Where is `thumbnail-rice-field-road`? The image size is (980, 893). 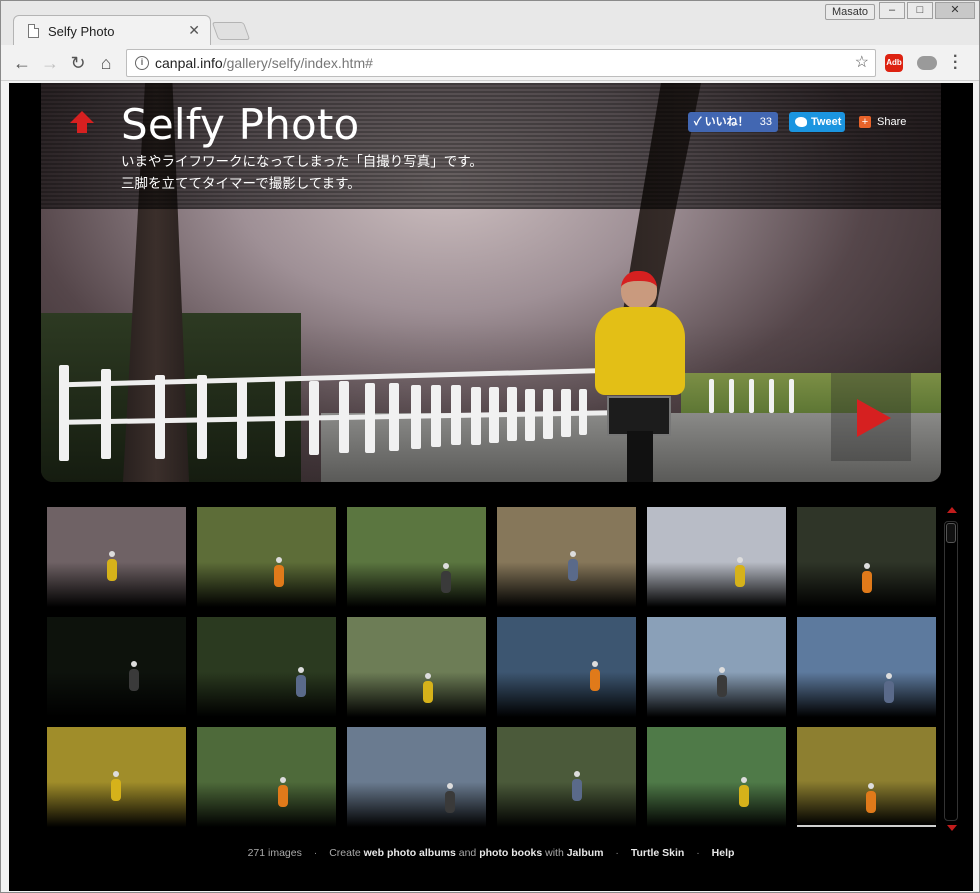
thumbnail-rice-field-road is located at coordinates (866, 777).